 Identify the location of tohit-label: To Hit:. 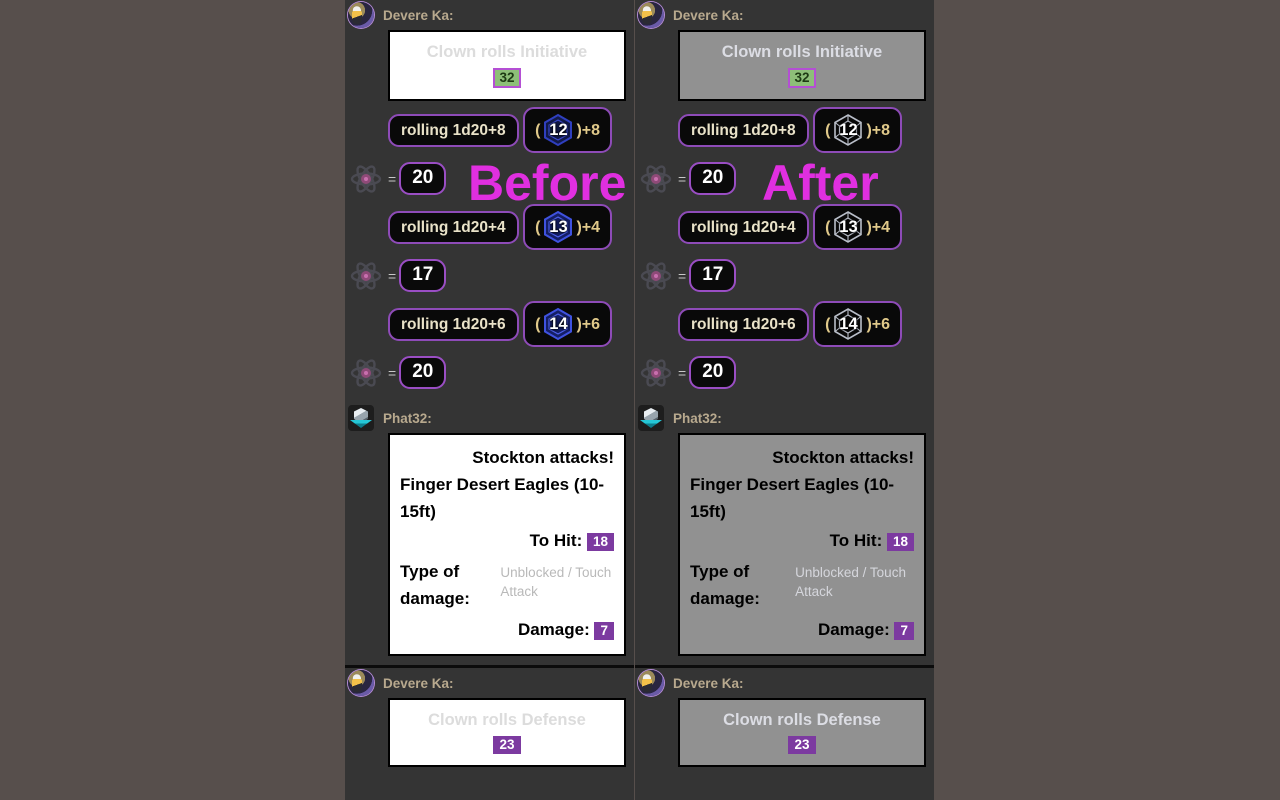
(556, 540).